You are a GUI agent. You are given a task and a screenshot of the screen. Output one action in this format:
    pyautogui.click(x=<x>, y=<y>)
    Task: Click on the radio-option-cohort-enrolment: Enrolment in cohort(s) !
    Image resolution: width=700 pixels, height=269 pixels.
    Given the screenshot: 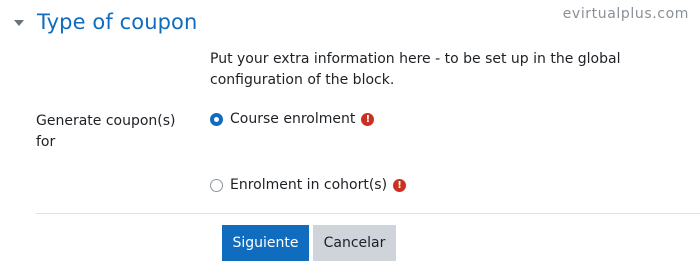 What is the action you would take?
    pyautogui.click(x=308, y=185)
    